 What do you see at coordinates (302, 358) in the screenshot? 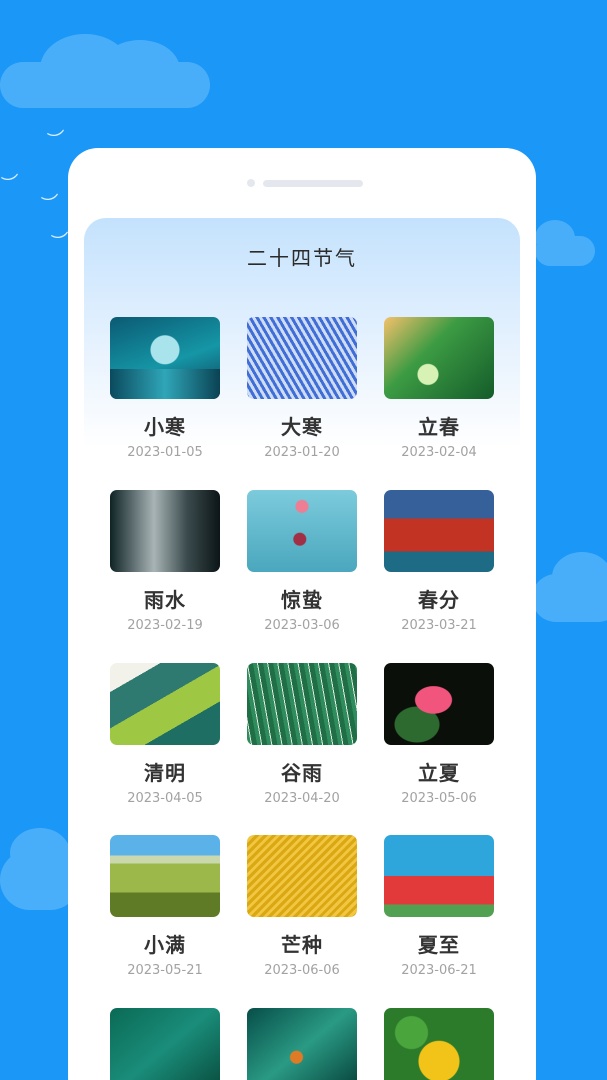
I see `frost-crystals-image` at bounding box center [302, 358].